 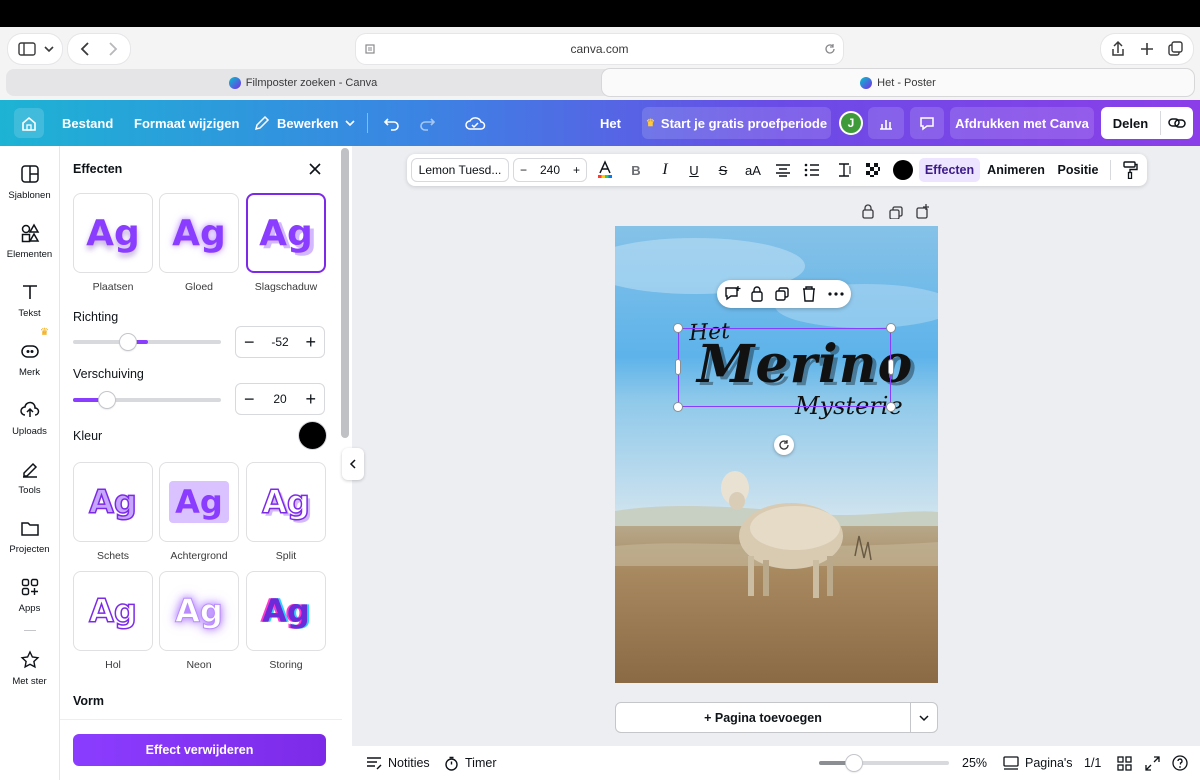 I want to click on effect-card-drop-shadow: Ag, so click(x=286, y=233).